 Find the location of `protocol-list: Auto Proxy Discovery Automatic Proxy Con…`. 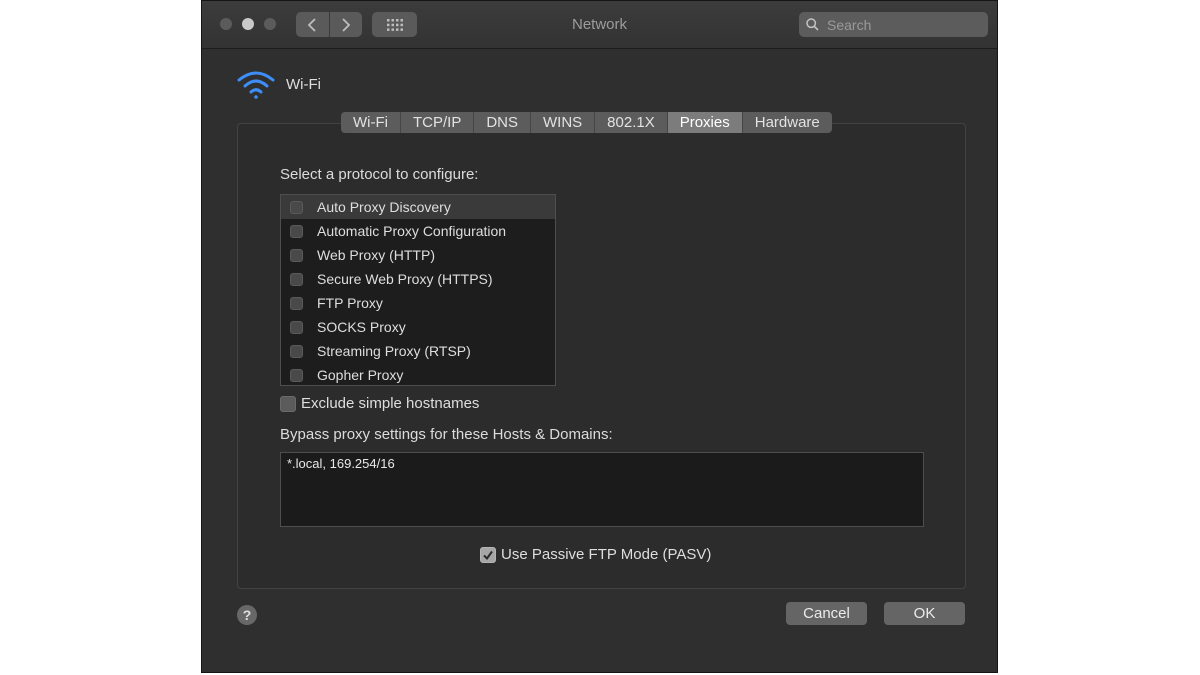

protocol-list: Auto Proxy Discovery Automatic Proxy Con… is located at coordinates (418, 290).